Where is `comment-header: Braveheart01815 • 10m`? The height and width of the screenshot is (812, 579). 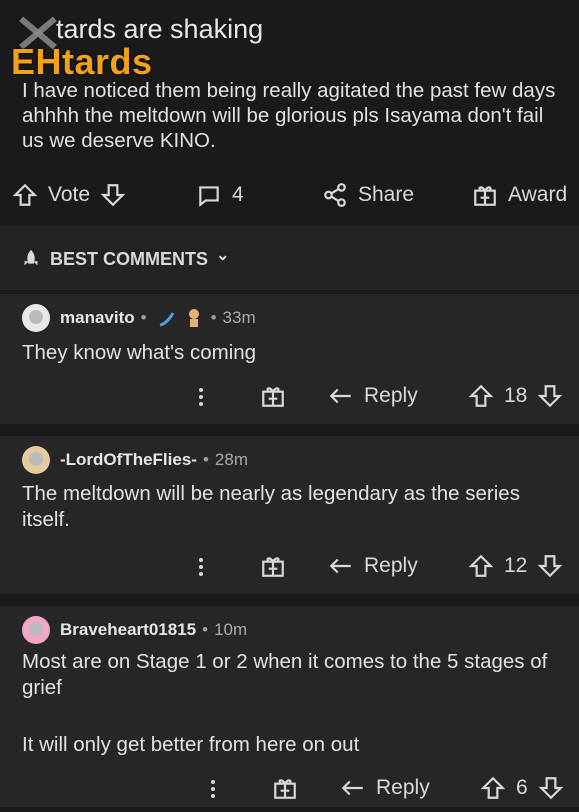
comment-header: Braveheart01815 • 10m is located at coordinates (134, 630).